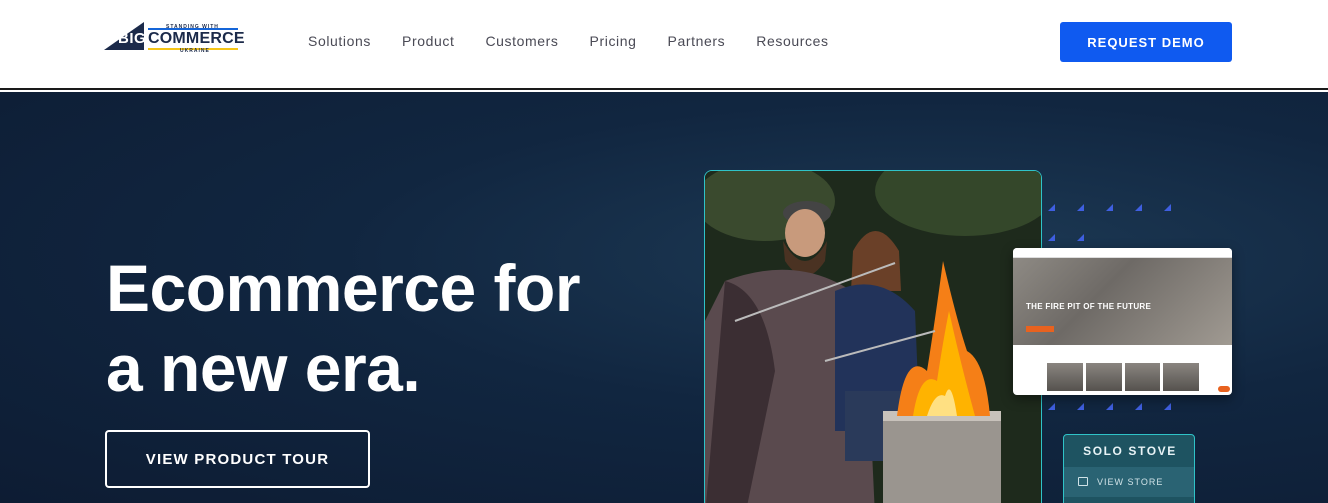 The image size is (1328, 503). I want to click on storefront-icon, so click(1083, 481).